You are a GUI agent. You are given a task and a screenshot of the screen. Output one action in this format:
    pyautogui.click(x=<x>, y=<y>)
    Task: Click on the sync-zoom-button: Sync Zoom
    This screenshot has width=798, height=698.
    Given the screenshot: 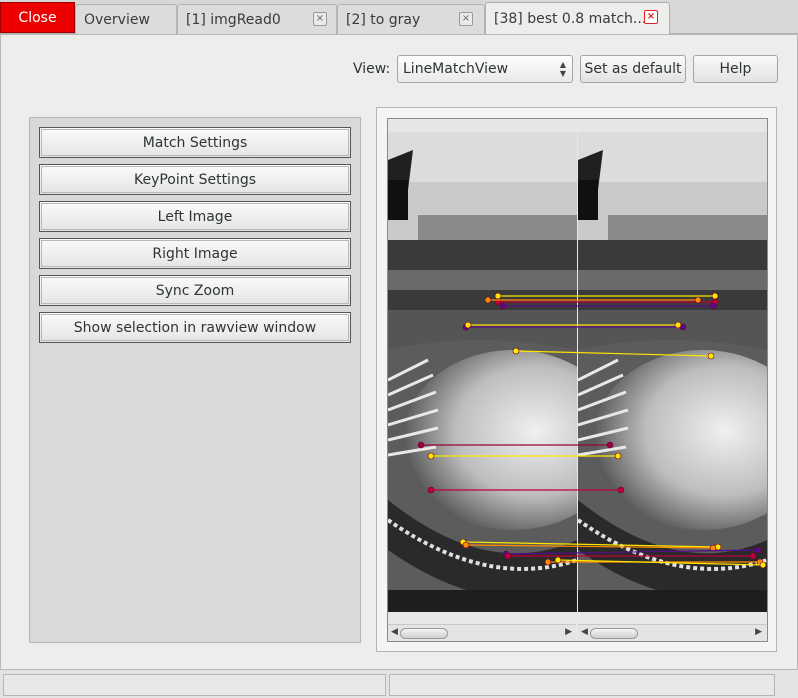 What is the action you would take?
    pyautogui.click(x=195, y=290)
    